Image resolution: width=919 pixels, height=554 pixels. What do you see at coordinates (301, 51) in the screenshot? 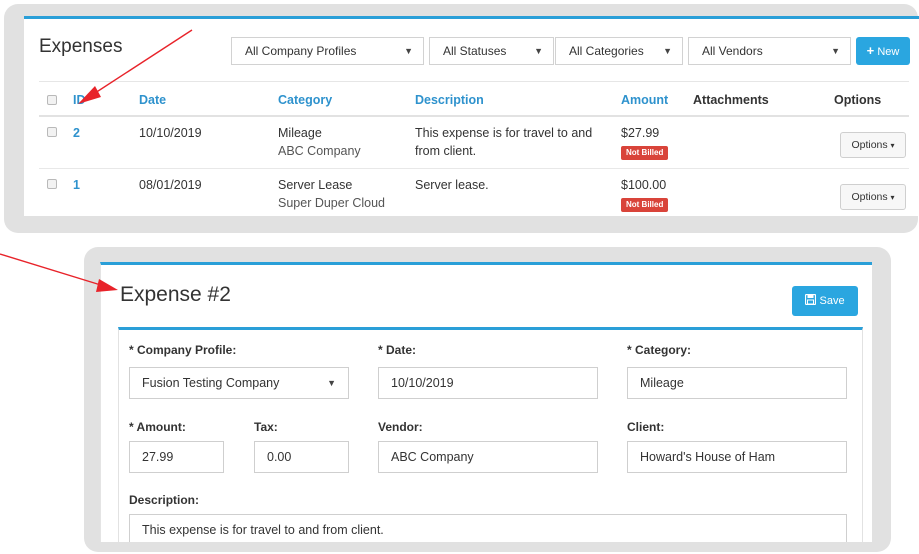
I see `filter-label: All Company Profiles` at bounding box center [301, 51].